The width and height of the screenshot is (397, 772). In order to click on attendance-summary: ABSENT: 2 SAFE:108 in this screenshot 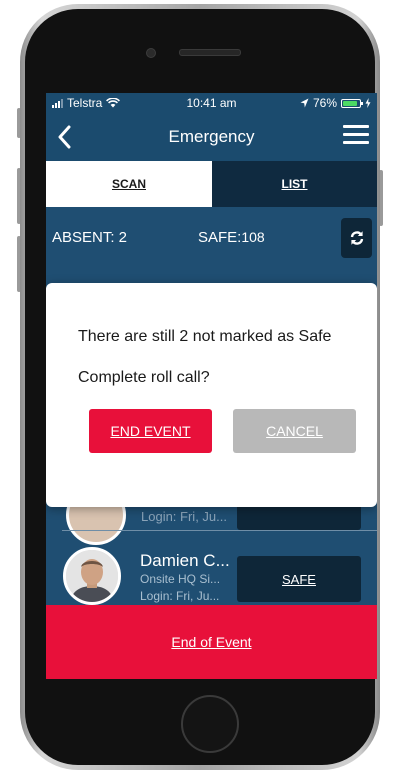, I will do `click(211, 239)`.